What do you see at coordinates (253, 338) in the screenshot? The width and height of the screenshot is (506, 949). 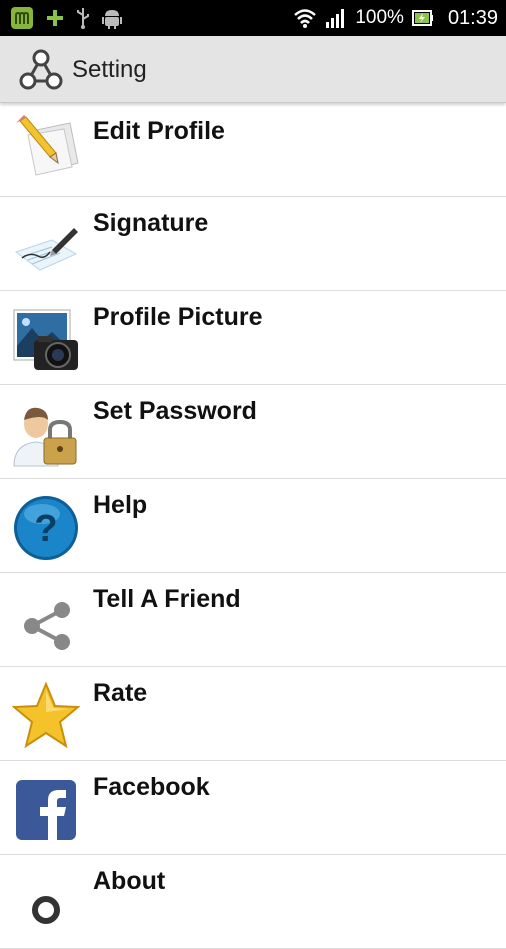 I see `menu-item-profile-picture: Profile Picture` at bounding box center [253, 338].